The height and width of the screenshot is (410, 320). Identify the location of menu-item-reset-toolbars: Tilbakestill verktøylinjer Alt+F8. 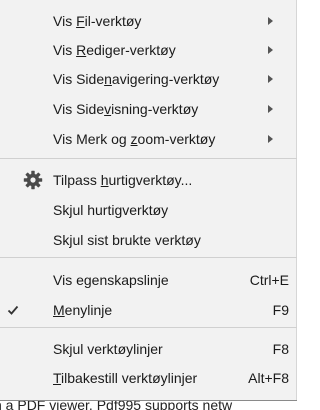
(148, 377).